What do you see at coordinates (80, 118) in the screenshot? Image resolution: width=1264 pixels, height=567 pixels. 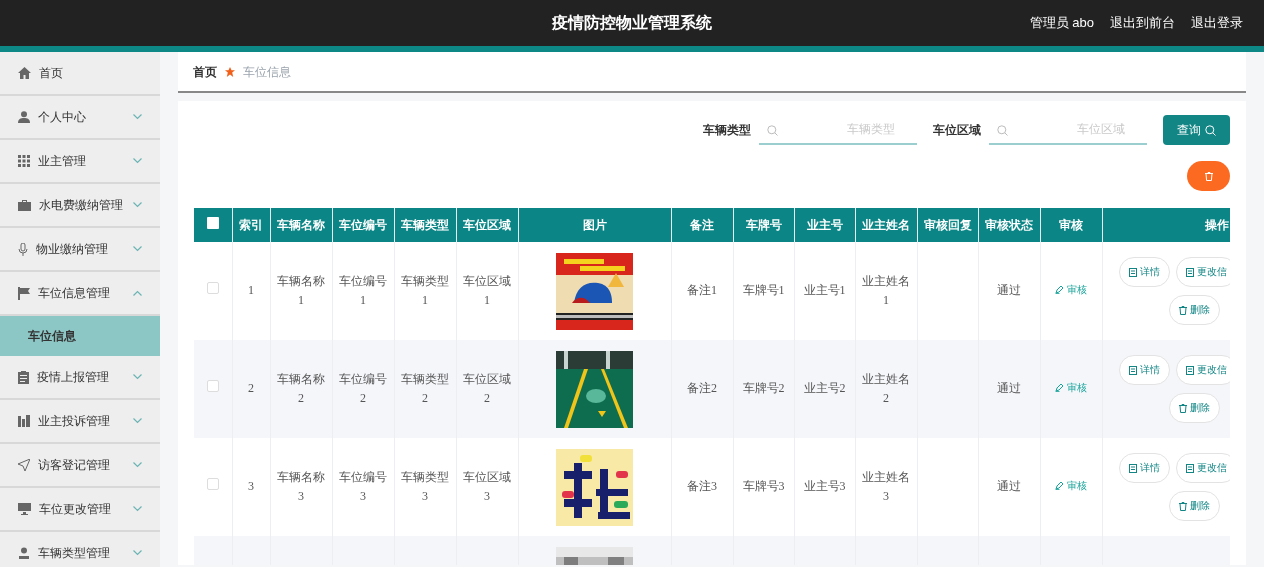 I see `sidebar-item: 个人中心` at bounding box center [80, 118].